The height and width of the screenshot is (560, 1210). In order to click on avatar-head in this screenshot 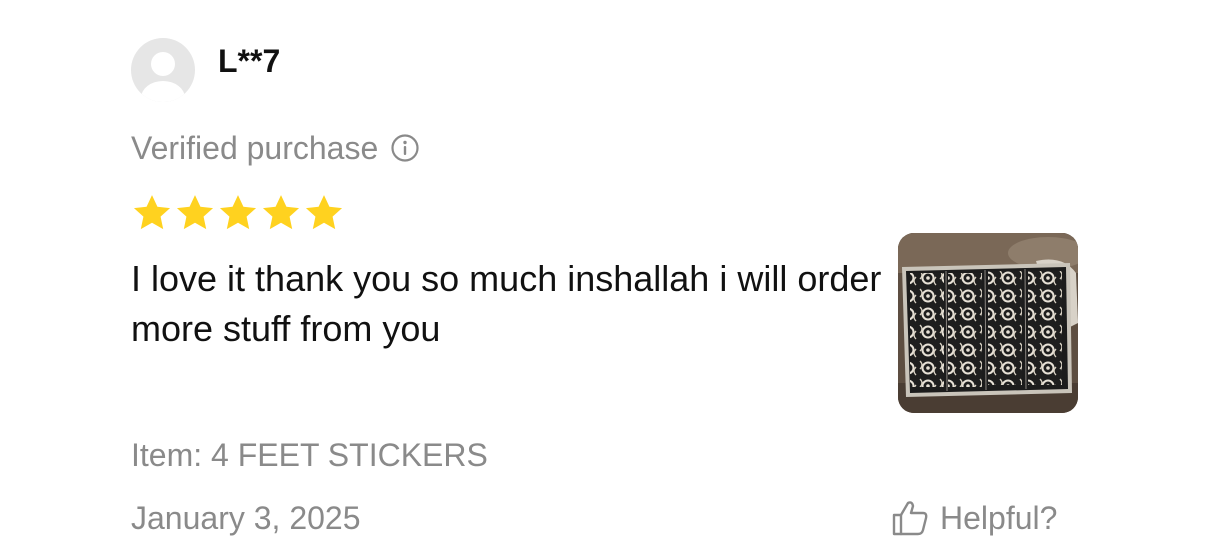, I will do `click(163, 64)`.